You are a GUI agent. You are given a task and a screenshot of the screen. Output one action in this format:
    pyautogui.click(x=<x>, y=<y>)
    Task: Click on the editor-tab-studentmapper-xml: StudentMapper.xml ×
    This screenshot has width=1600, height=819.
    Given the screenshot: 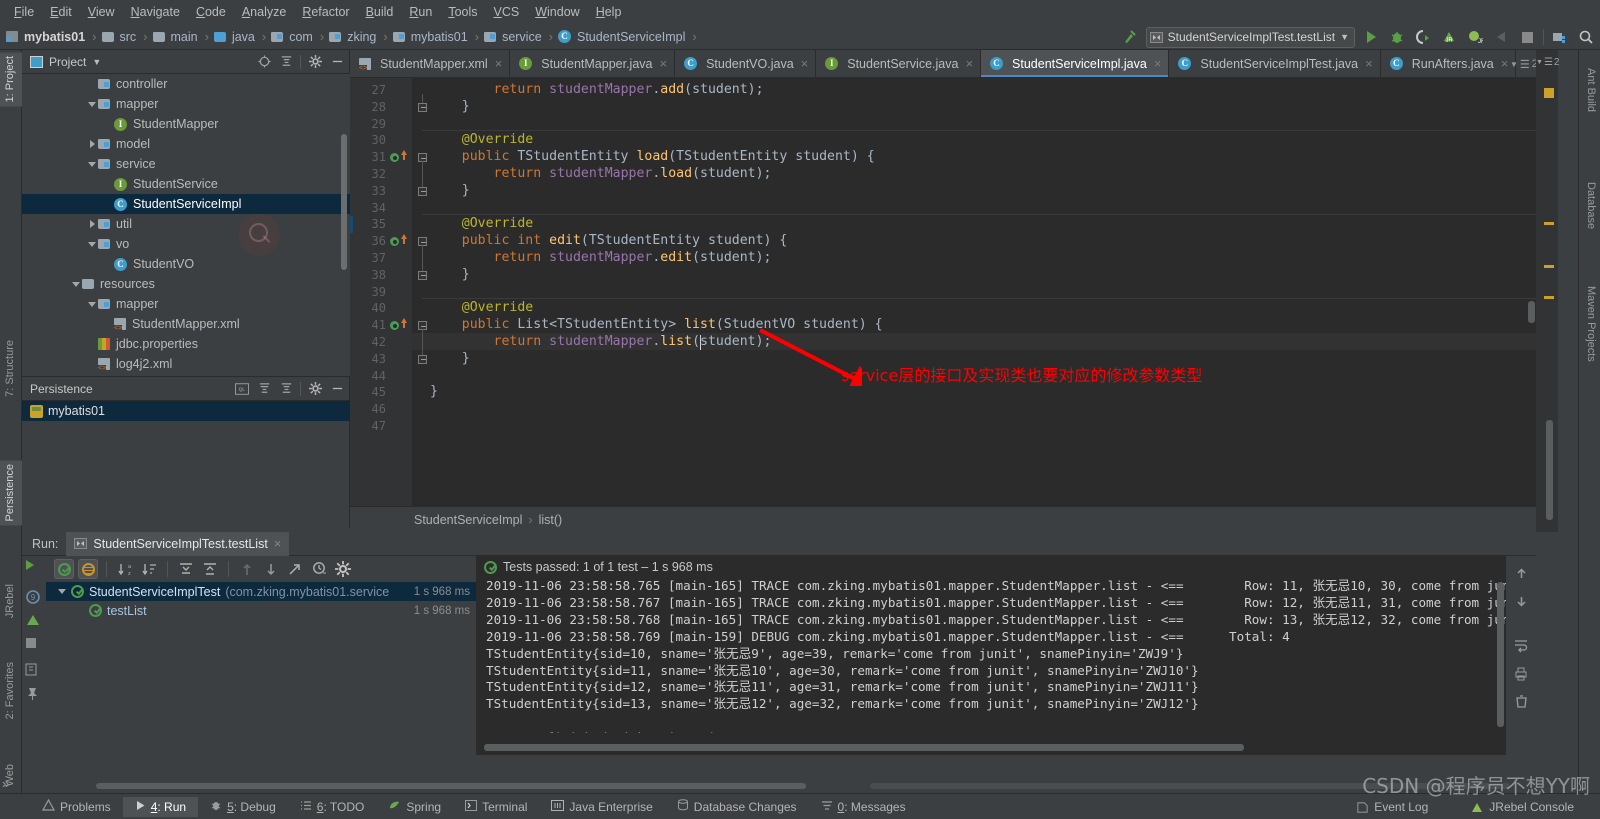 What is the action you would take?
    pyautogui.click(x=430, y=63)
    